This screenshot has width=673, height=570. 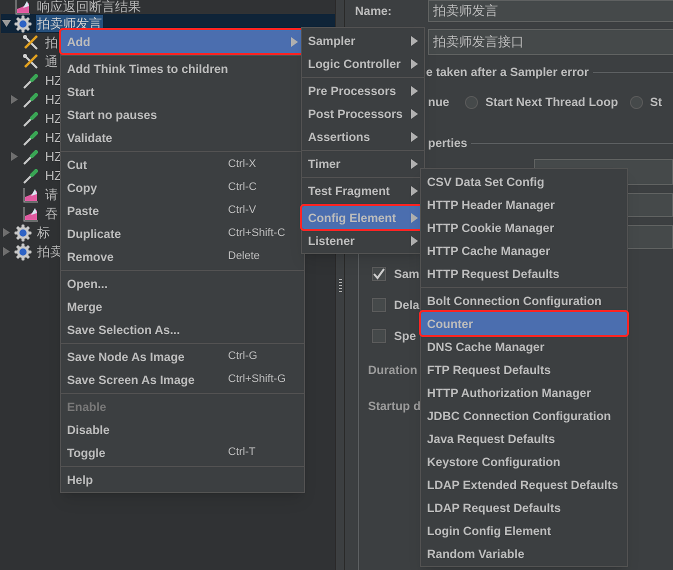 What do you see at coordinates (507, 72) in the screenshot?
I see `group-legend: e taken after a Sampler error` at bounding box center [507, 72].